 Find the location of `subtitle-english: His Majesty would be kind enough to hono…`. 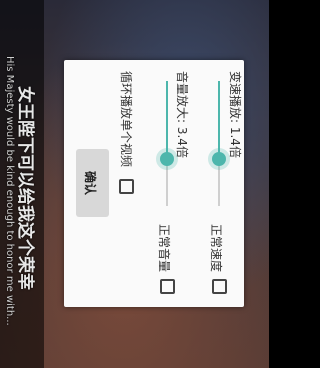

subtitle-english: His Majesty would be kind enough to hono… is located at coordinates (9, 191).